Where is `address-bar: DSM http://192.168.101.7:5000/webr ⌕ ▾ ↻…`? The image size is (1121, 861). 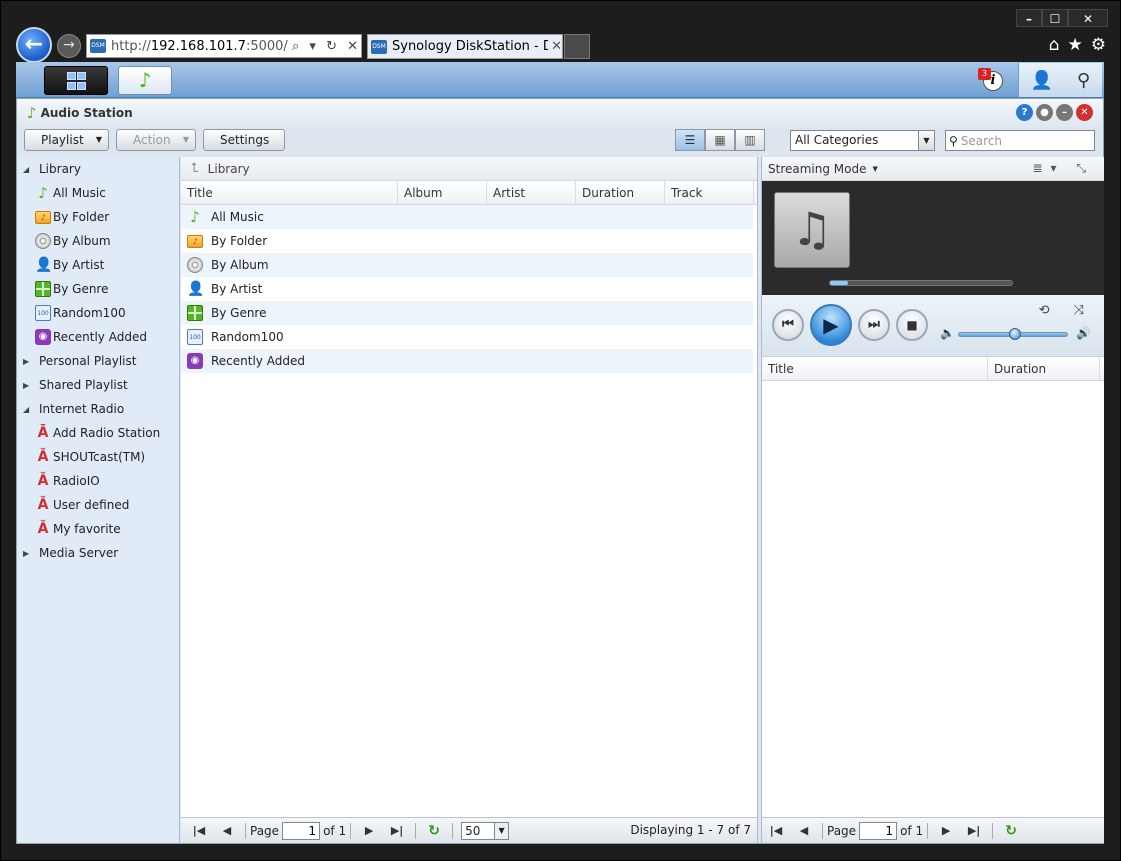 address-bar: DSM http://192.168.101.7:5000/webr ⌕ ▾ ↻… is located at coordinates (224, 46).